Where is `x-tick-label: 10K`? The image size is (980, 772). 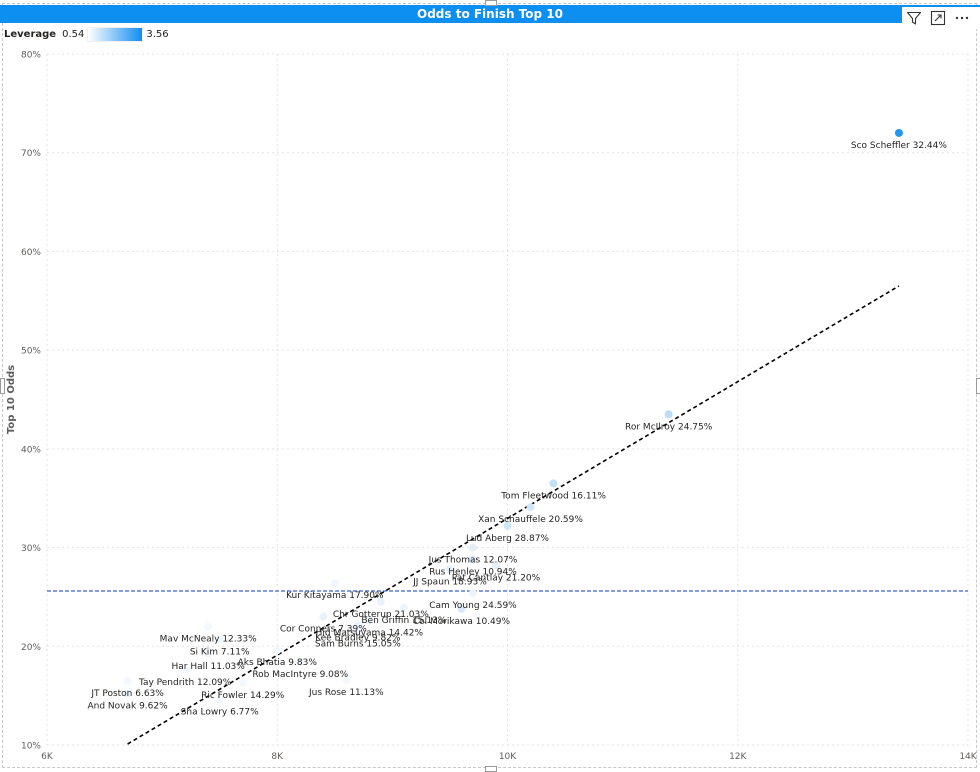
x-tick-label: 10K is located at coordinates (508, 757).